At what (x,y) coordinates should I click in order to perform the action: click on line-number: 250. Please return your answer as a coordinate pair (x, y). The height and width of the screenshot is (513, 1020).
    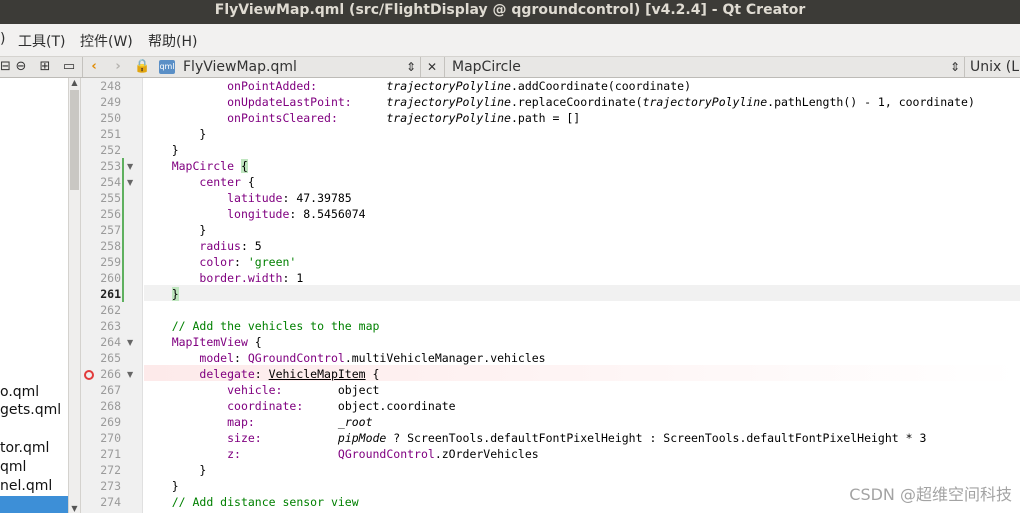
    Looking at the image, I should click on (106, 118).